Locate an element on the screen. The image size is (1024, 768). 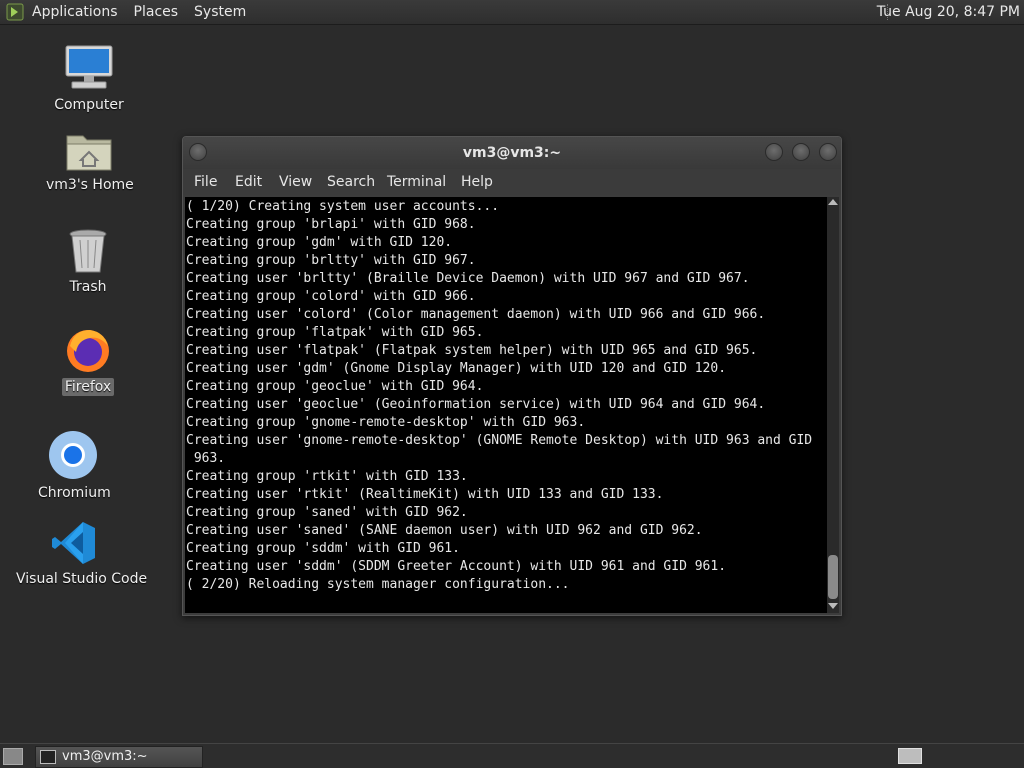
terminal-line: Creating group 'colord' with GID 966. is located at coordinates (331, 296).